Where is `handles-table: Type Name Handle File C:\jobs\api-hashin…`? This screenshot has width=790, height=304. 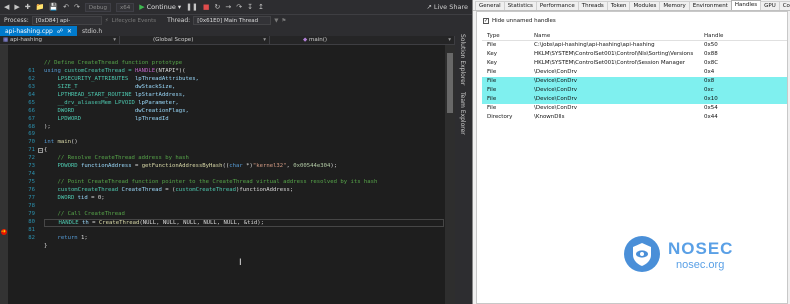 handles-table: Type Name Handle File C:\jobs\api-hashin… is located at coordinates (634, 77).